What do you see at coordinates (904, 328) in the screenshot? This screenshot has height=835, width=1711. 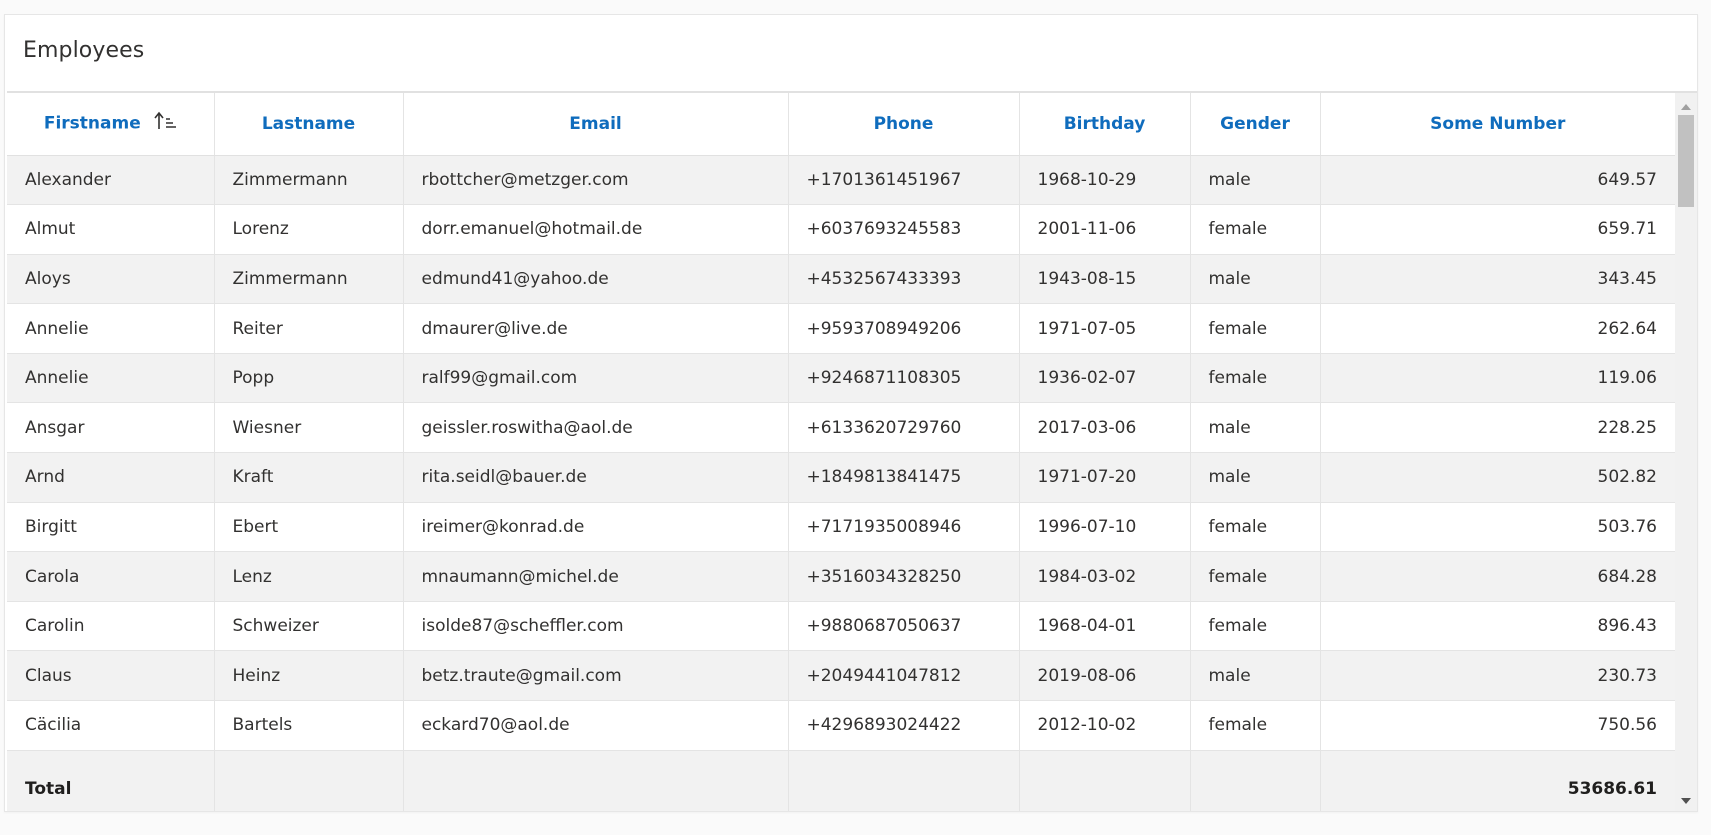 I see `cell-phone: +9593708949206` at bounding box center [904, 328].